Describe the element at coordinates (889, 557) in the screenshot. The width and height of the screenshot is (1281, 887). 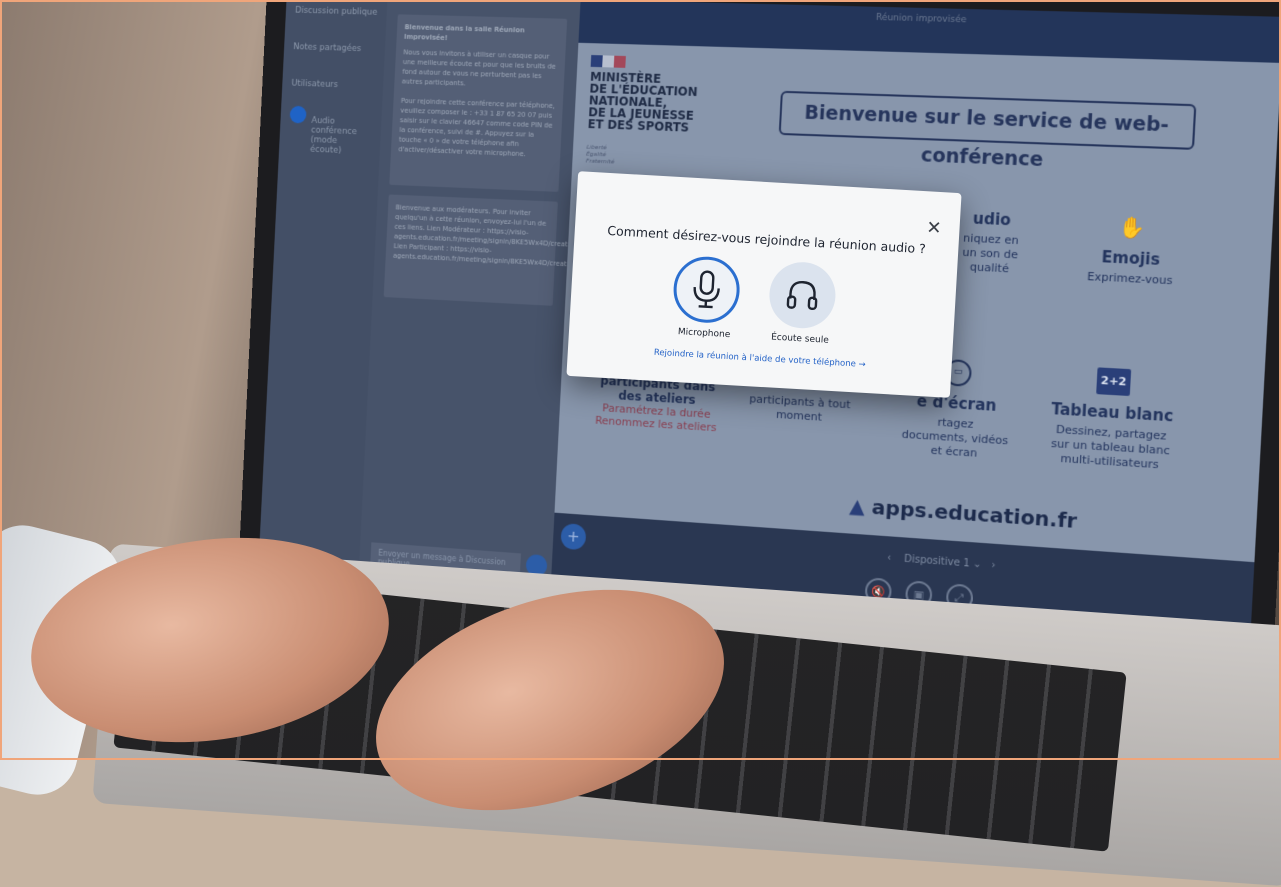
I see `previous-slide-icon: ‹` at that location.